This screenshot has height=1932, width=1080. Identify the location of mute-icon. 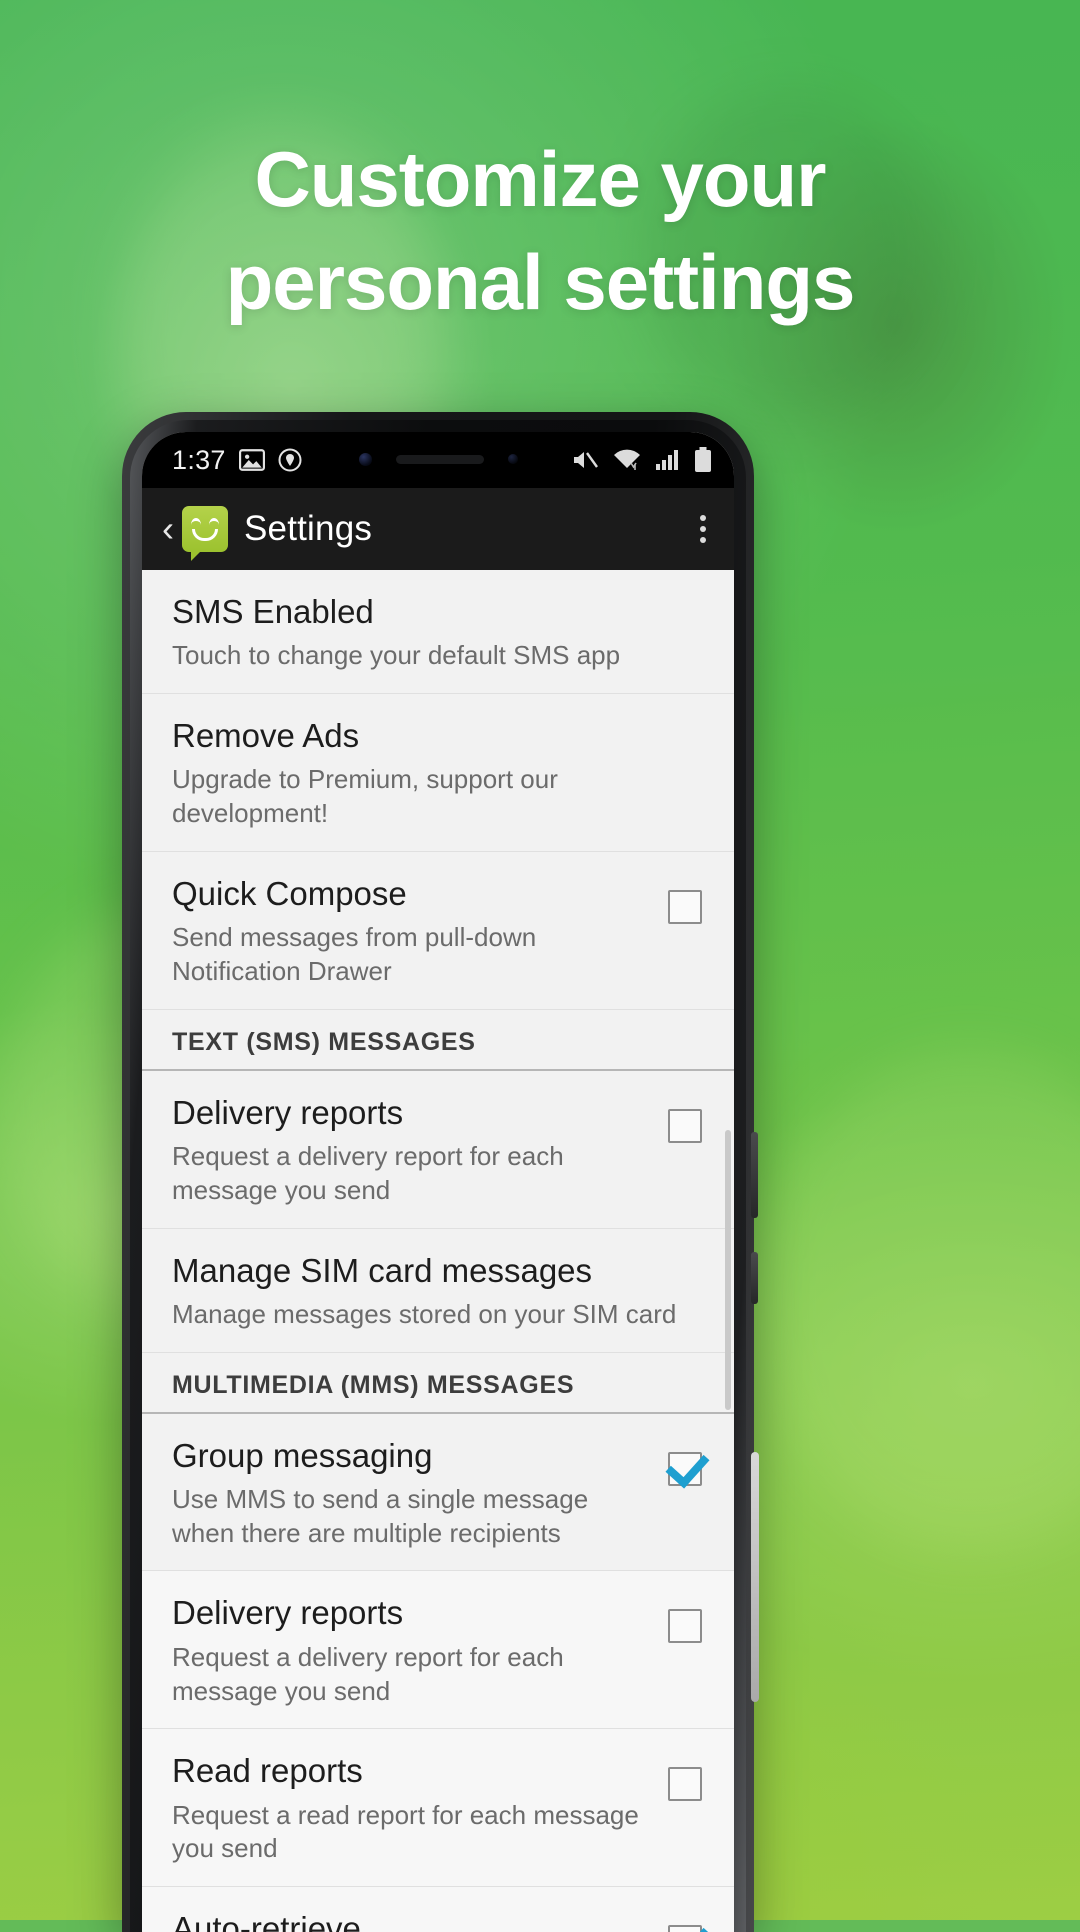
(586, 460).